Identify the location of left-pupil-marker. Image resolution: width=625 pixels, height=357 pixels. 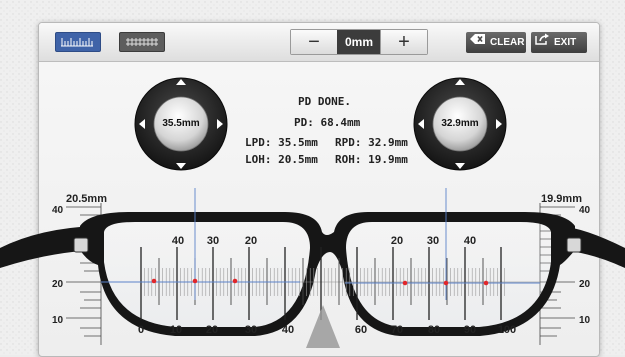
(195, 281).